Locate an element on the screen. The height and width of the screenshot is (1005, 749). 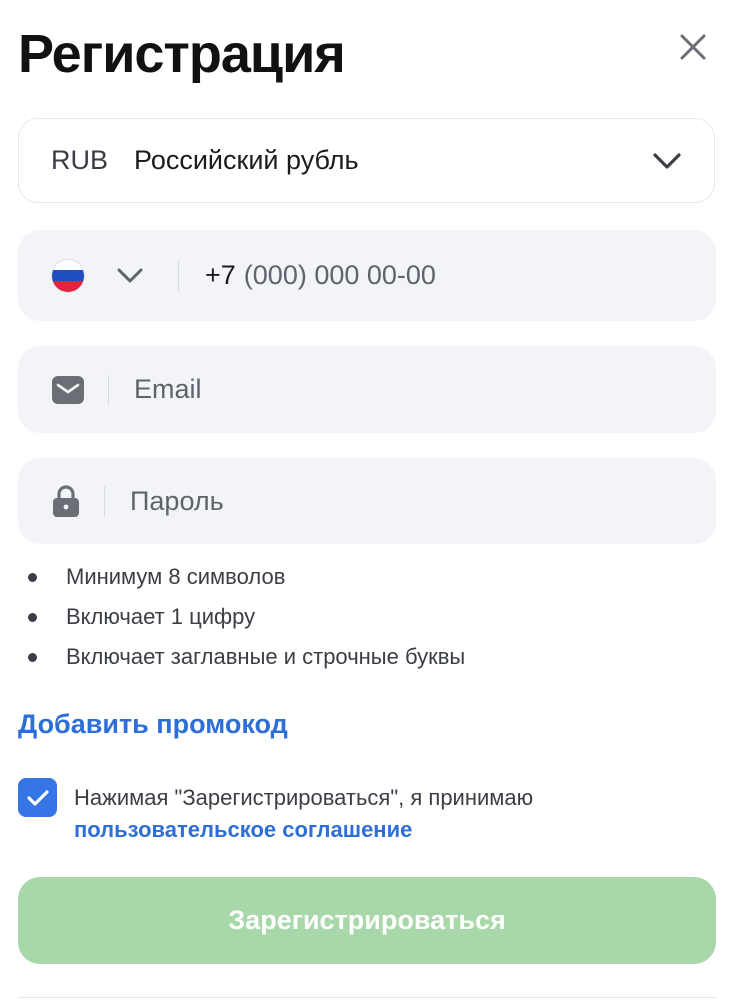
email-input is located at coordinates (425, 389).